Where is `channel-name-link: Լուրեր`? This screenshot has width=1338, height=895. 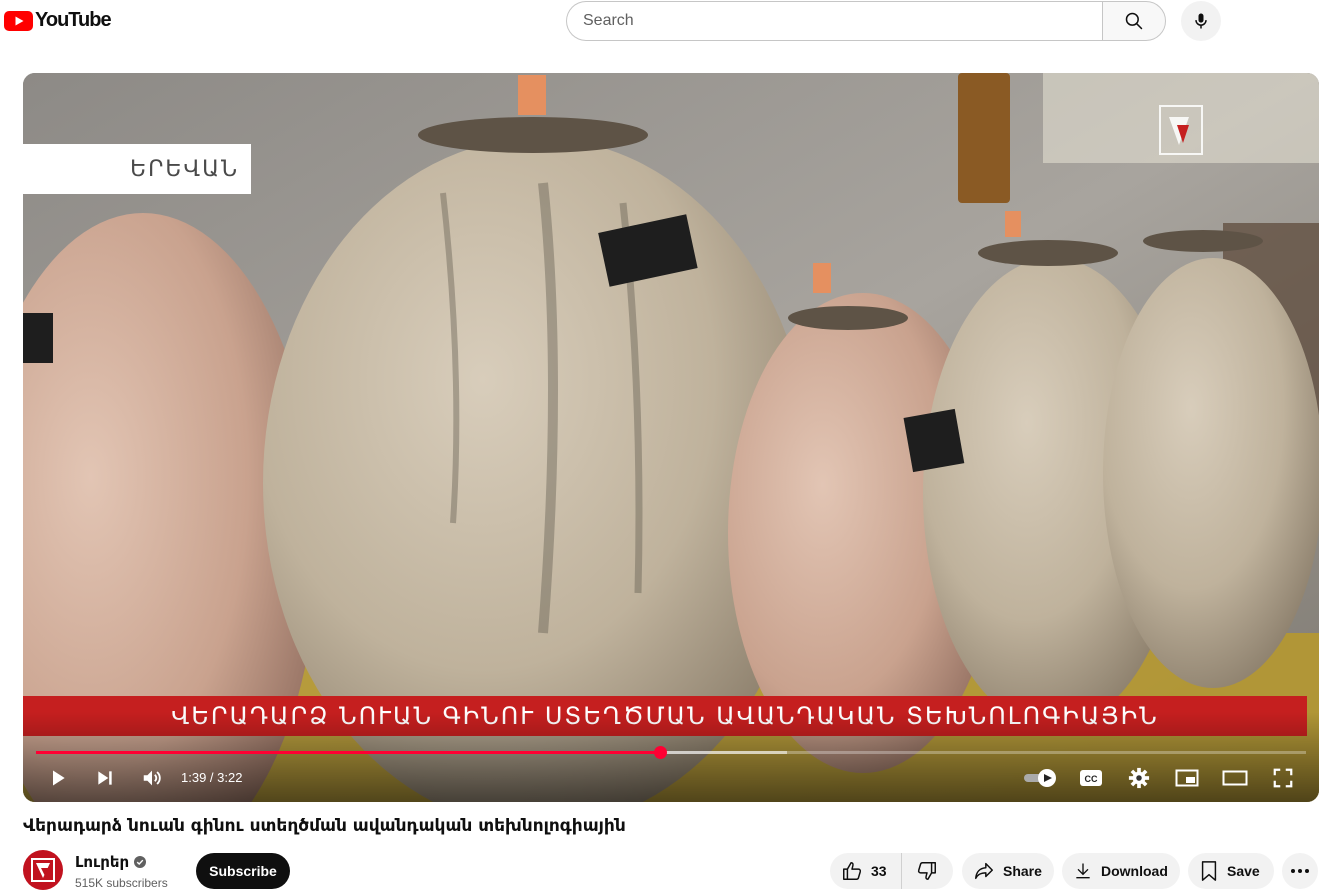
channel-name-link: Լուրեր is located at coordinates (111, 862).